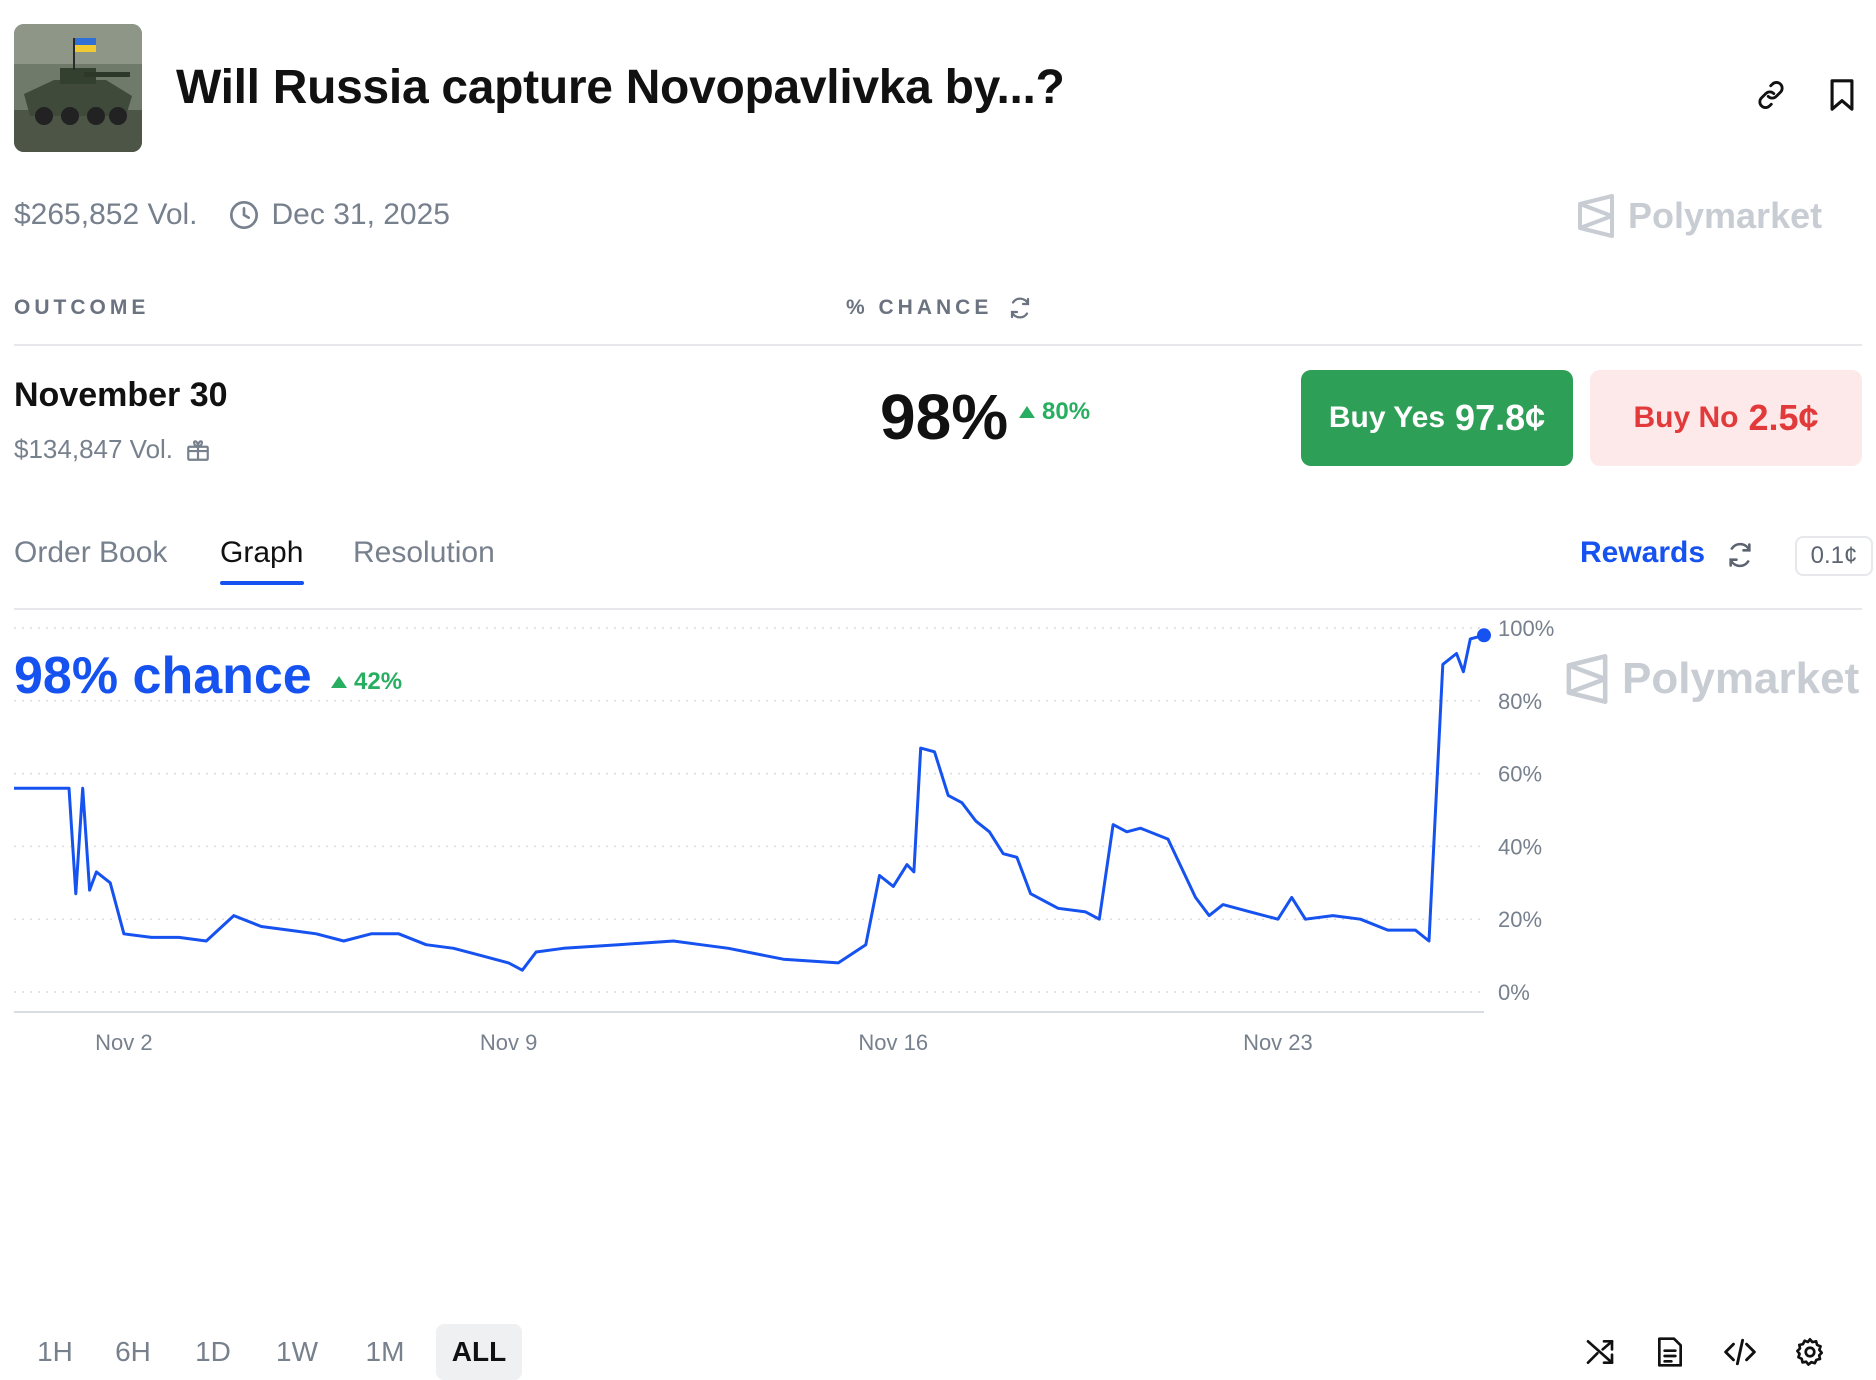 The height and width of the screenshot is (1380, 1876). What do you see at coordinates (1514, 992) in the screenshot?
I see `y-tick-label: 0%` at bounding box center [1514, 992].